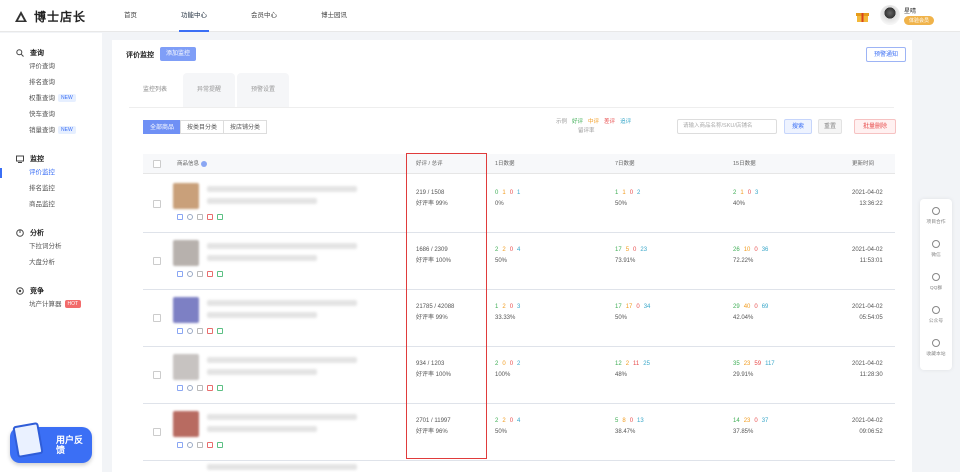 The width and height of the screenshot is (960, 472). I want to click on sidebar-item-express-query: 快车查询, so click(51, 115).